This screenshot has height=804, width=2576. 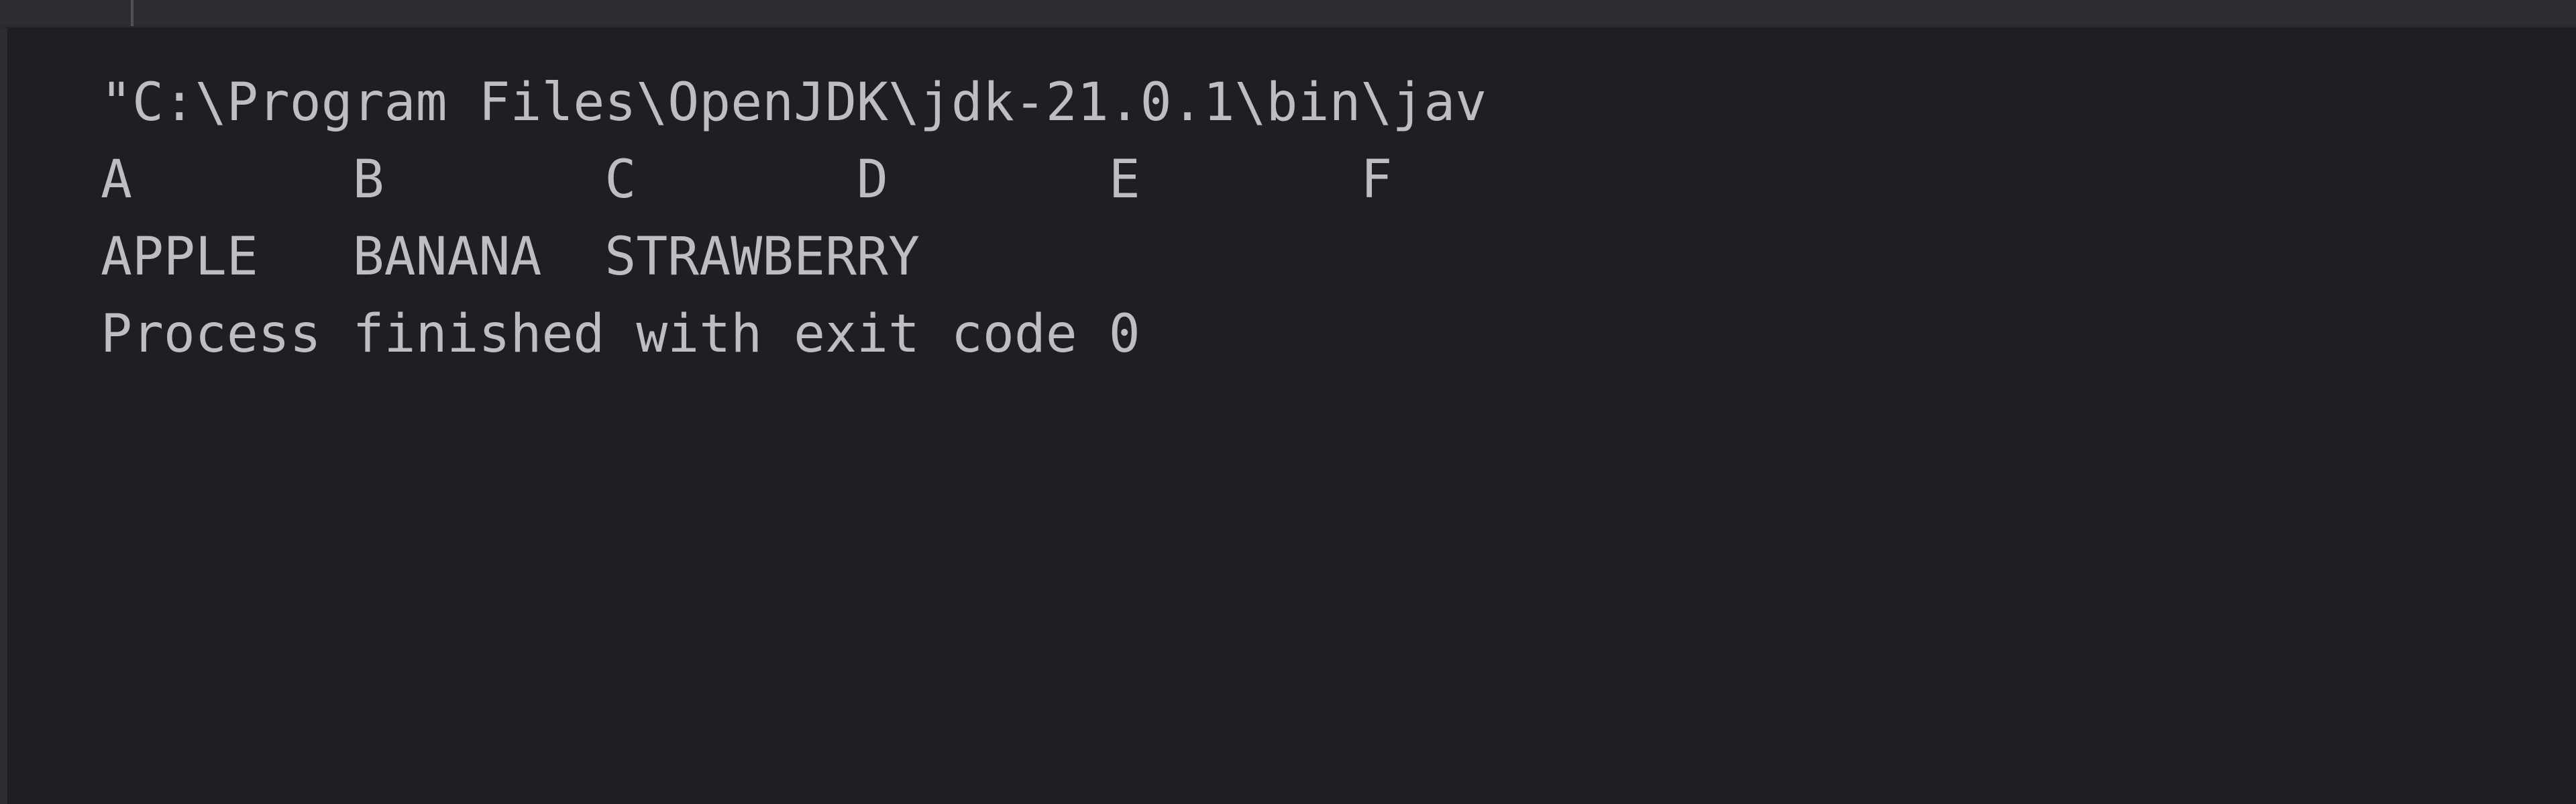 I want to click on console-line: A B C D E F, so click(x=747, y=180).